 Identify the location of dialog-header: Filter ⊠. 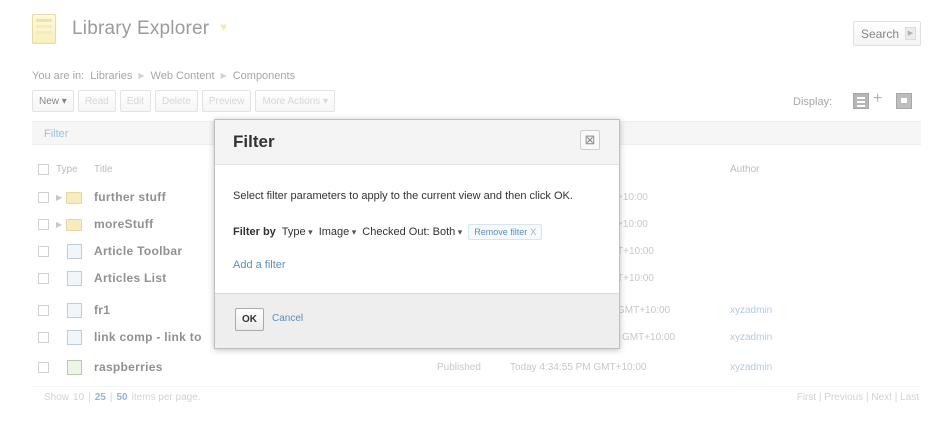
(417, 142).